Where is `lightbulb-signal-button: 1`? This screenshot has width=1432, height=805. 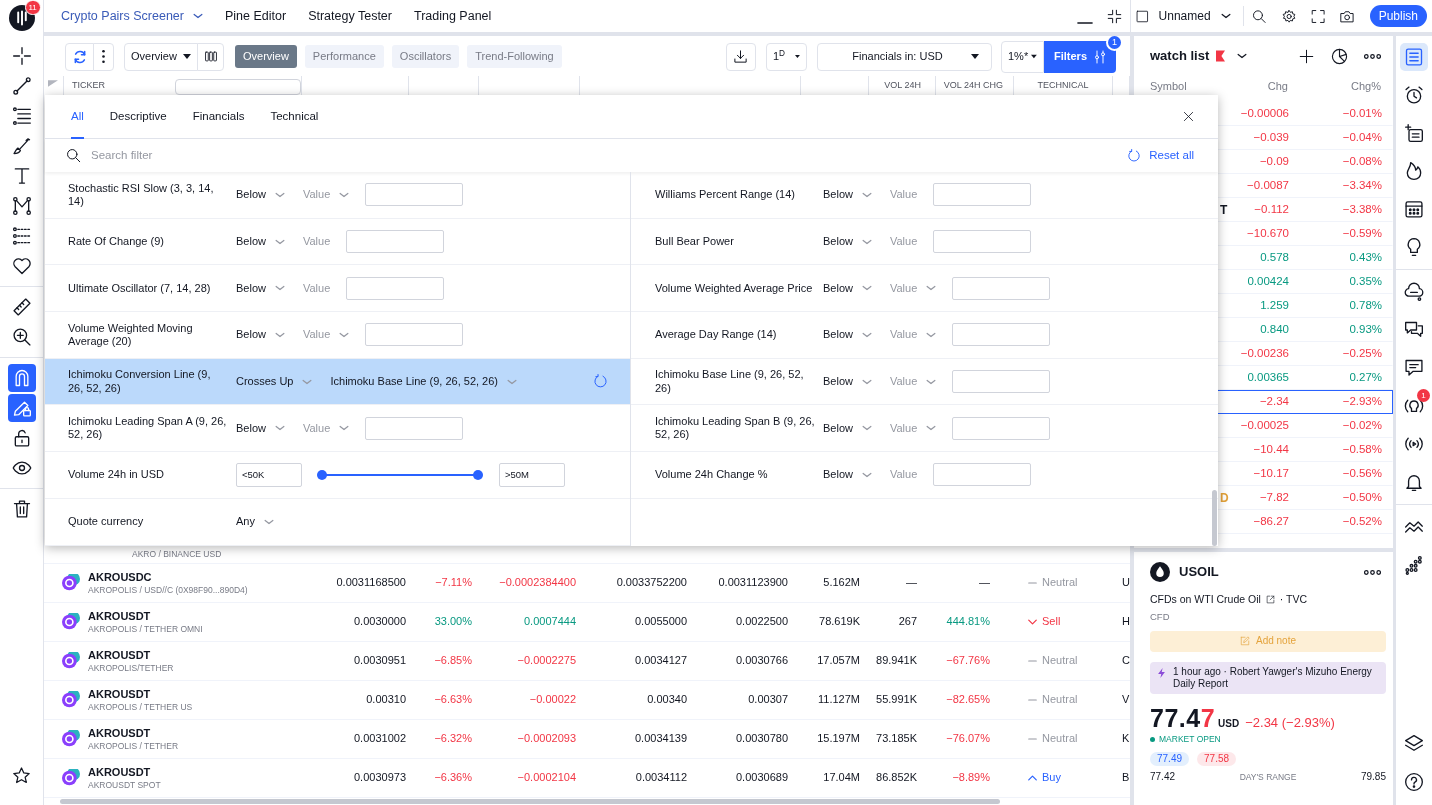
lightbulb-signal-button: 1 is located at coordinates (1414, 406).